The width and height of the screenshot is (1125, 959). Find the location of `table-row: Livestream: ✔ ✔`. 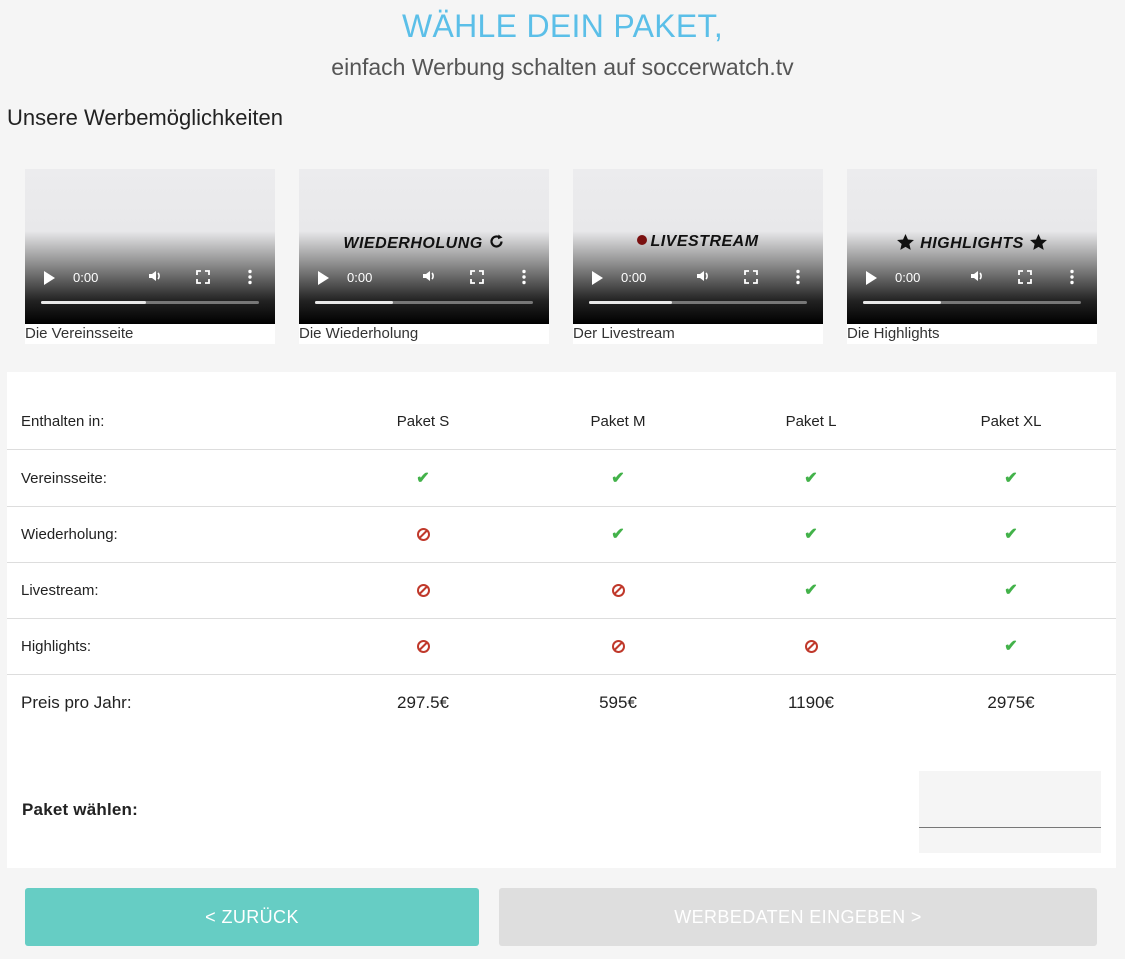

table-row: Livestream: ✔ ✔ is located at coordinates (561, 591).